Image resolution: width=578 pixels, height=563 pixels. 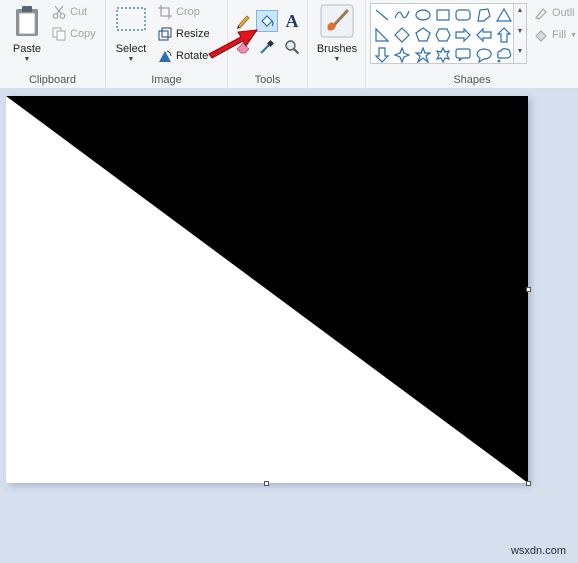 I want to click on rounded-callout-icon, so click(x=463, y=55).